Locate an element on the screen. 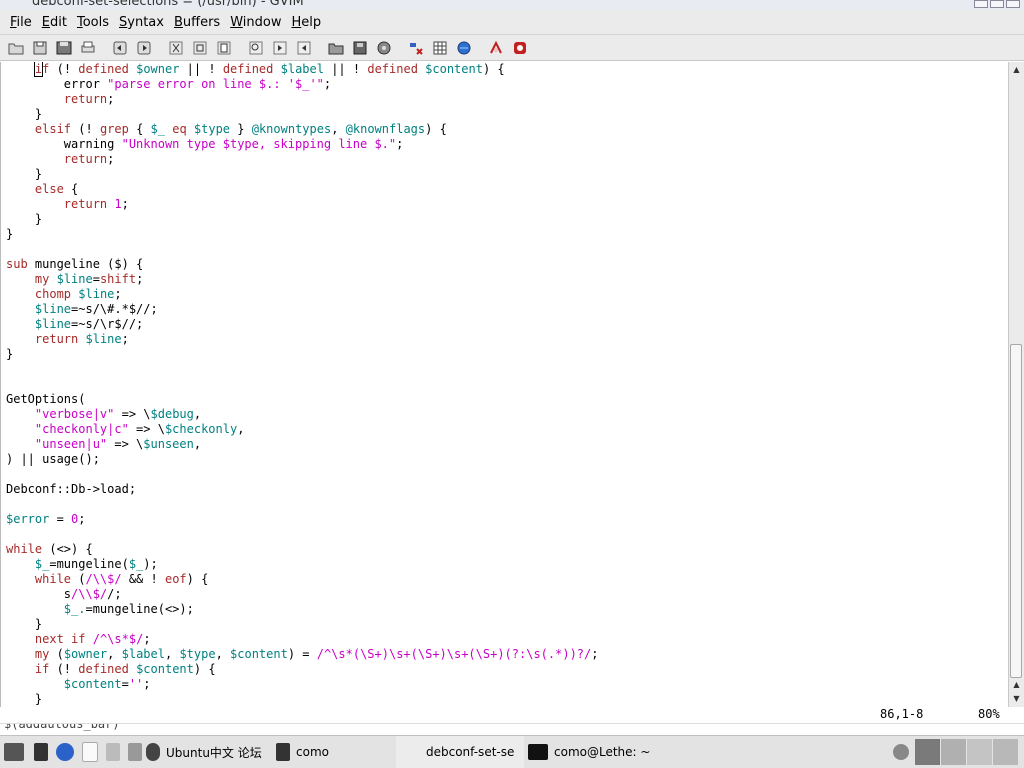 This screenshot has height=768, width=1024. scroll-up-arrow-icon: ▲ is located at coordinates (1016, 69).